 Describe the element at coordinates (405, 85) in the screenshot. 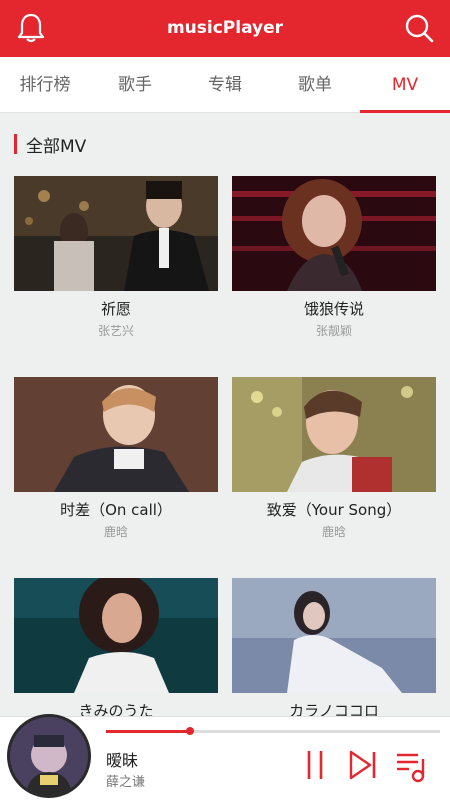

I see `tab-mv: MV` at that location.